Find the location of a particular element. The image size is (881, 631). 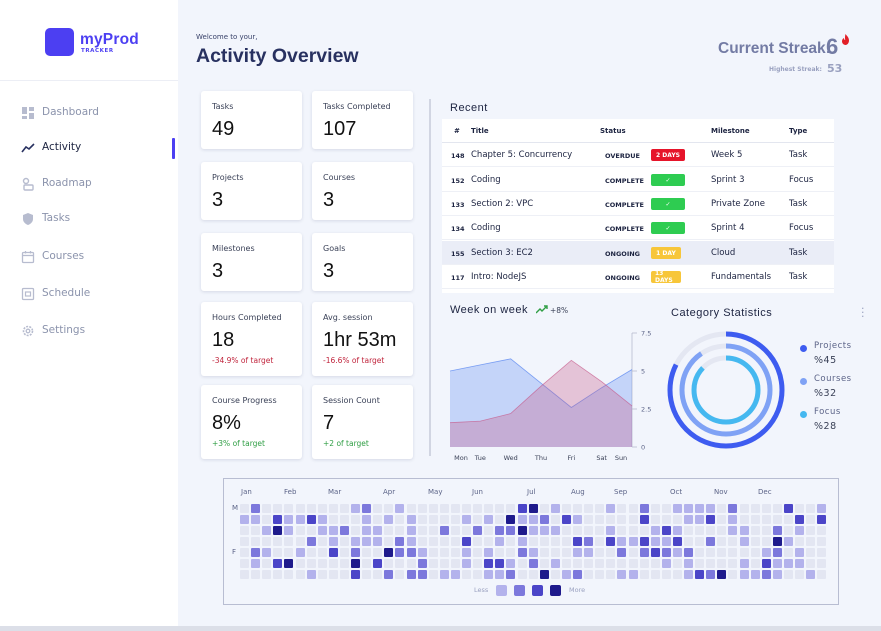

sidebar-item-courses: Courses is located at coordinates (89, 257).